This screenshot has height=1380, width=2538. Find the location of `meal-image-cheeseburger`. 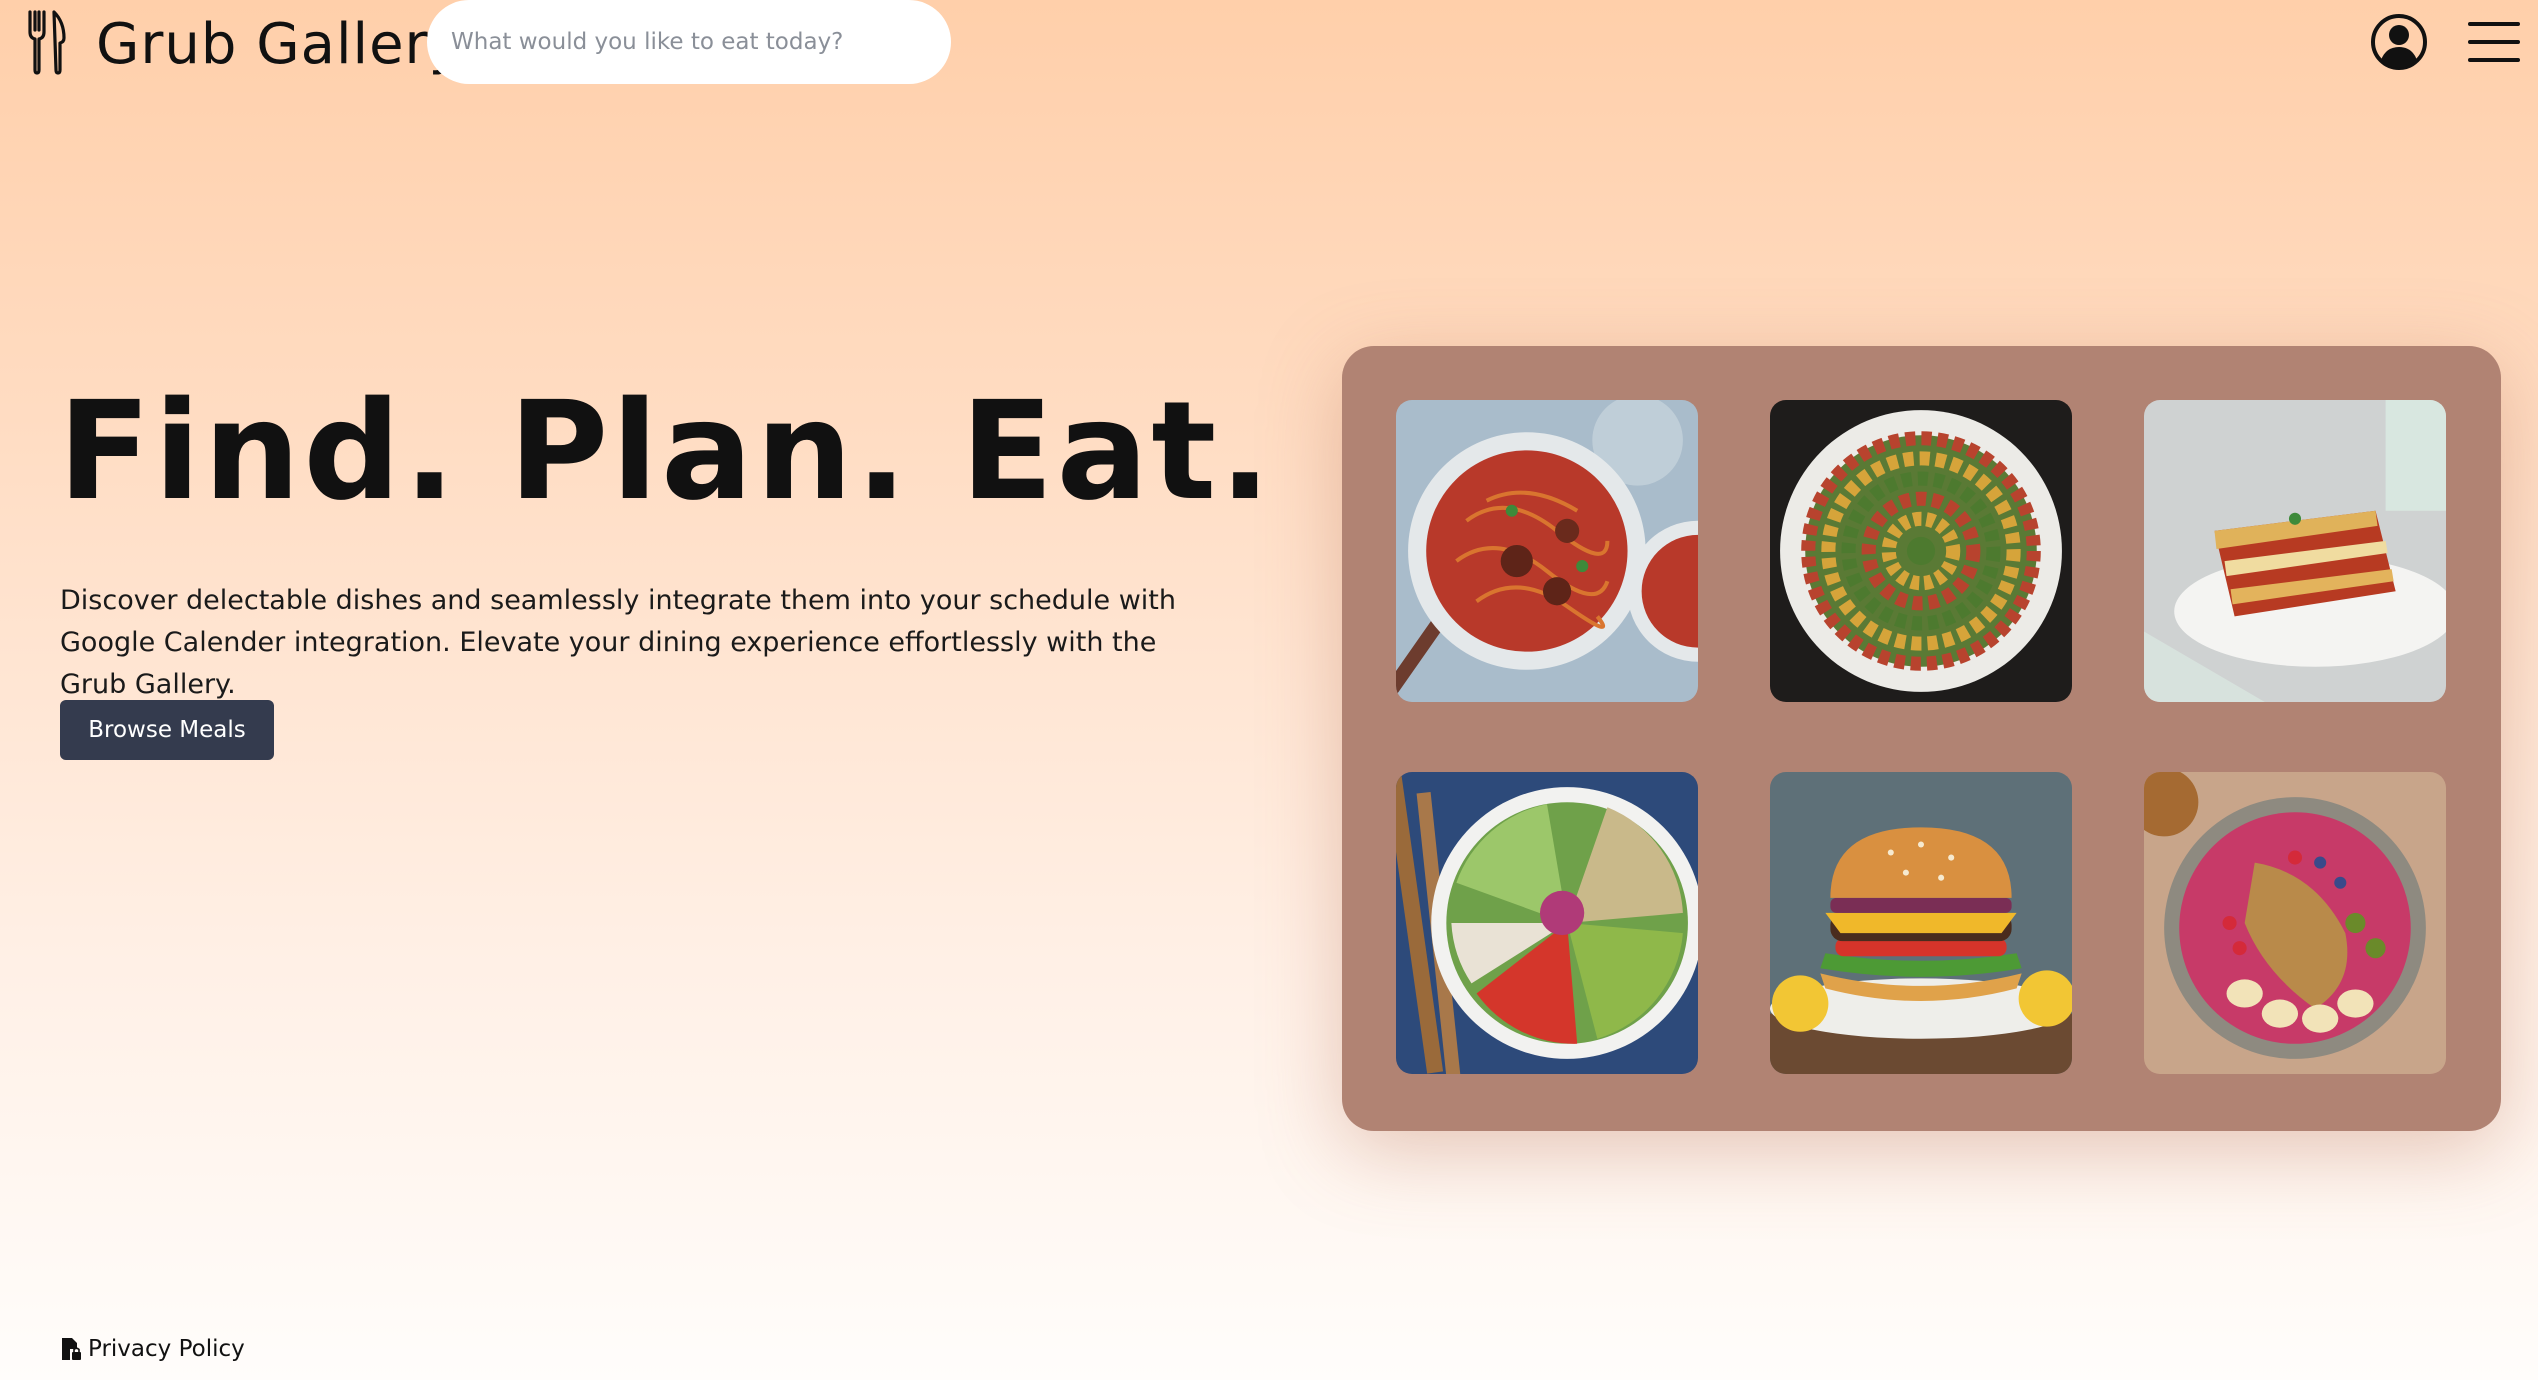

meal-image-cheeseburger is located at coordinates (1921, 923).